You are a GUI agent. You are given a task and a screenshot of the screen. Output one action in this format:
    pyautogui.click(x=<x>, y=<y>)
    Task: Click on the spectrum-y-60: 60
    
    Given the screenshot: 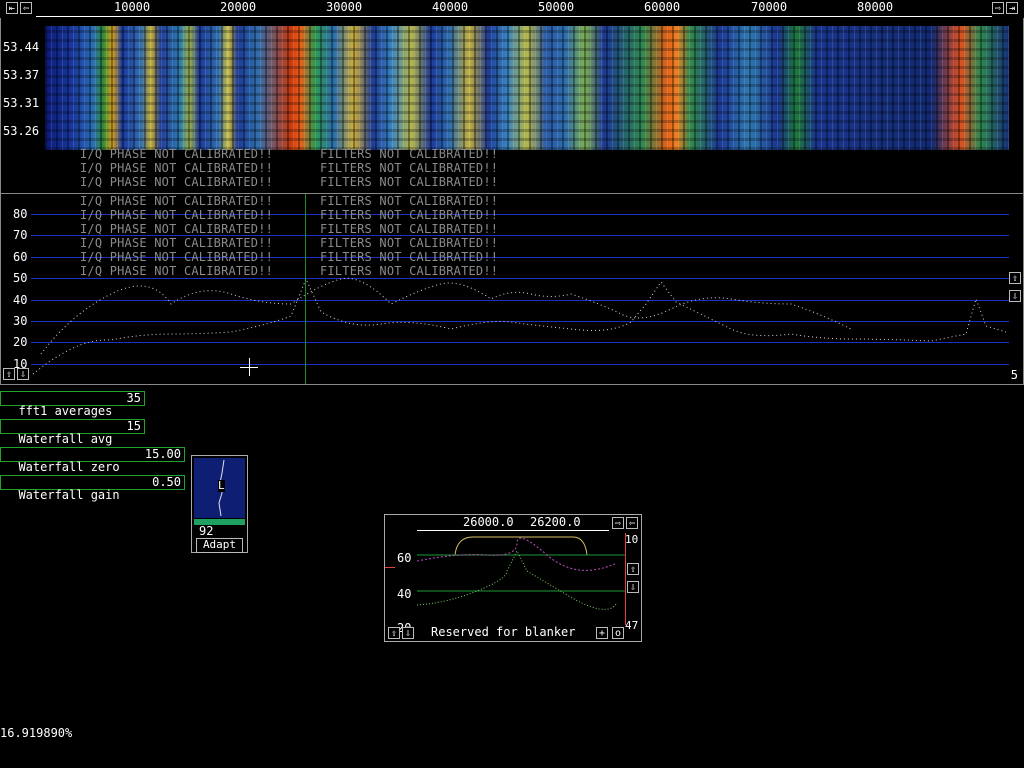 What is the action you would take?
    pyautogui.click(x=20, y=257)
    